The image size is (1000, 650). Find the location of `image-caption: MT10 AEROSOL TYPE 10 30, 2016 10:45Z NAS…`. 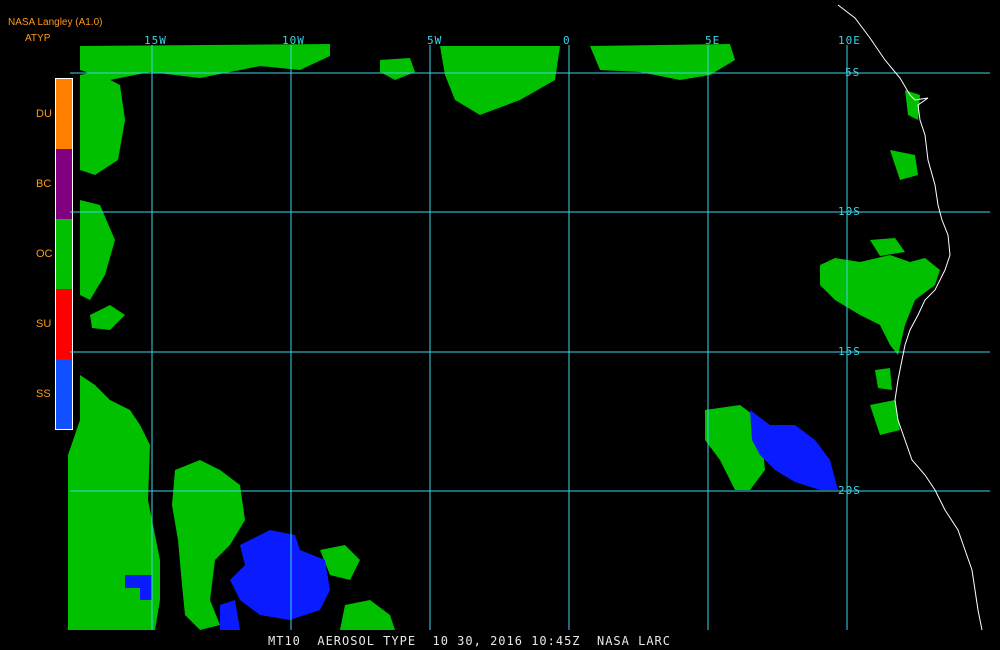

image-caption: MT10 AEROSOL TYPE 10 30, 2016 10:45Z NAS… is located at coordinates (470, 641).